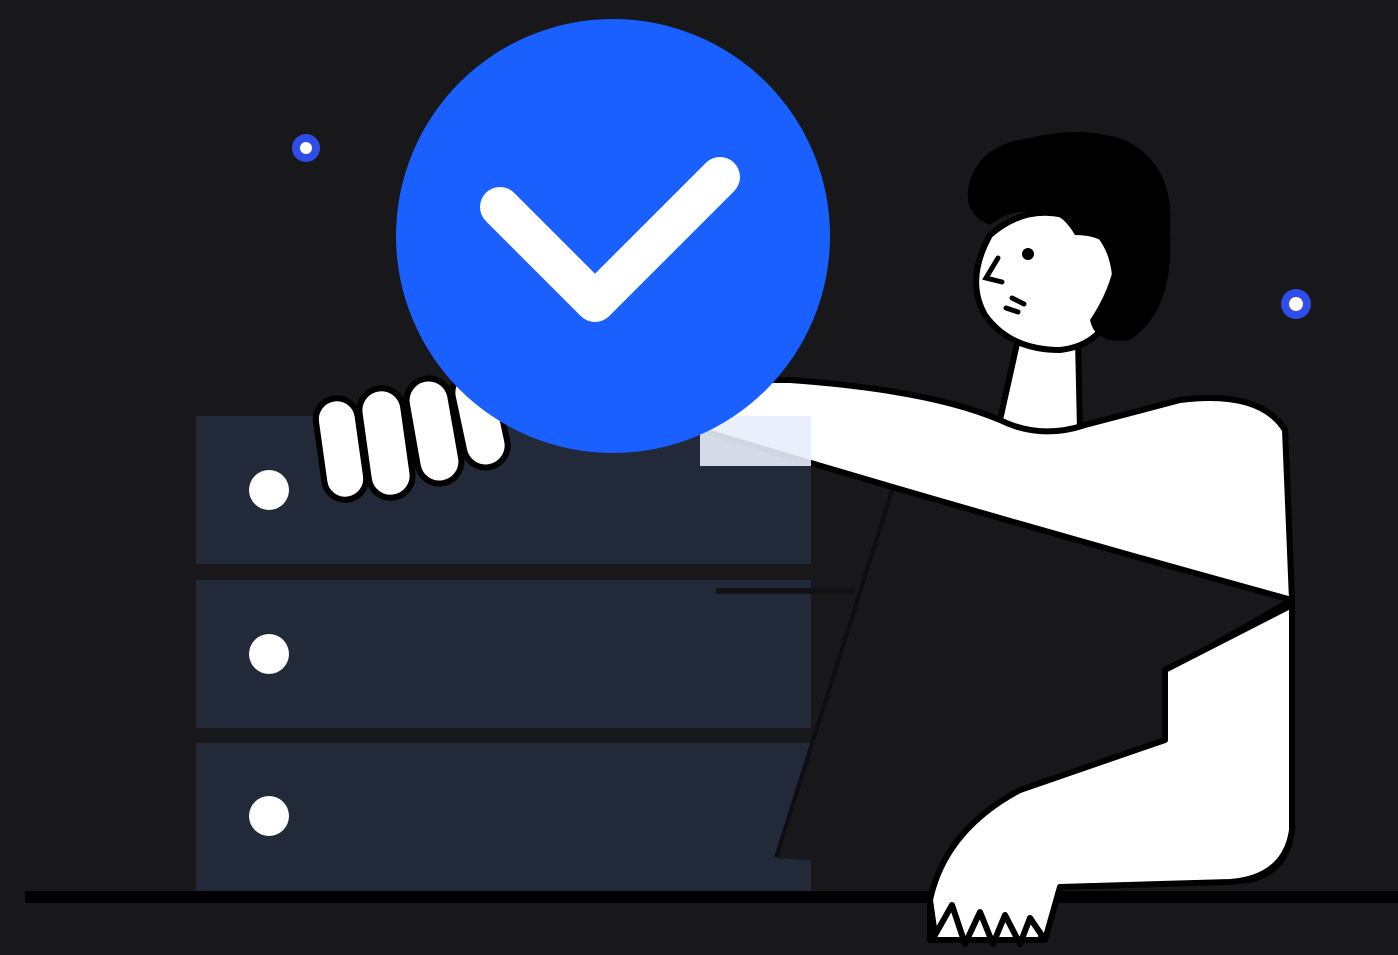 This screenshot has height=955, width=1398. I want to click on badge-circle, so click(613, 236).